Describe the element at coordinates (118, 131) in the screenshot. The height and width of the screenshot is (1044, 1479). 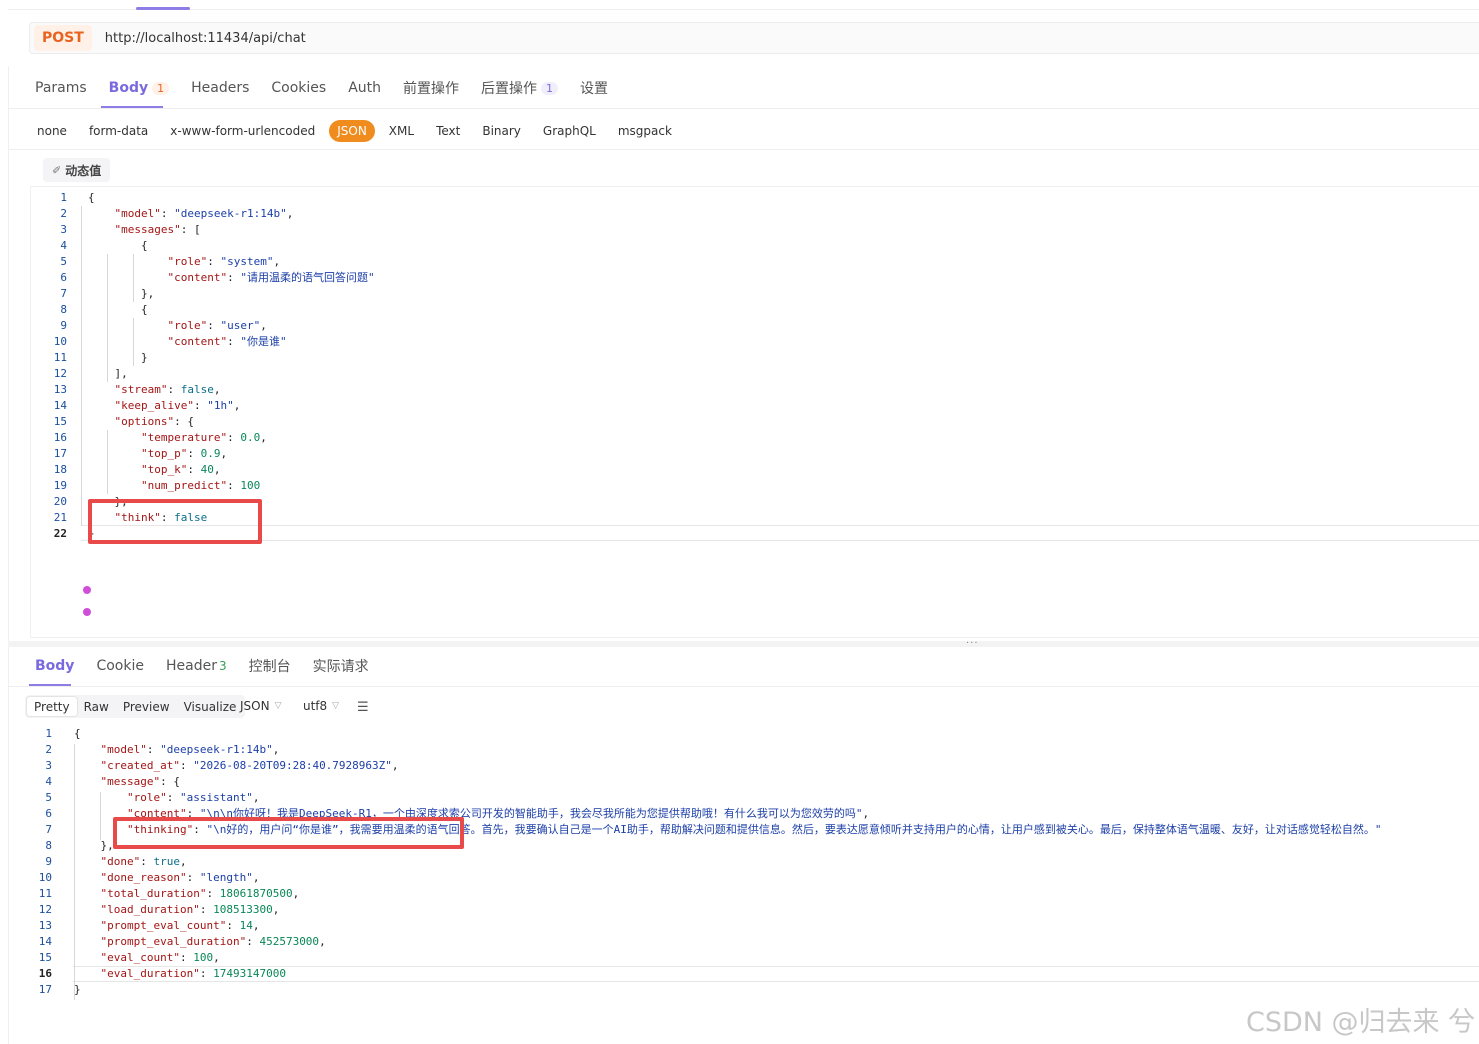
I see `body-type-form-data: form-data` at that location.